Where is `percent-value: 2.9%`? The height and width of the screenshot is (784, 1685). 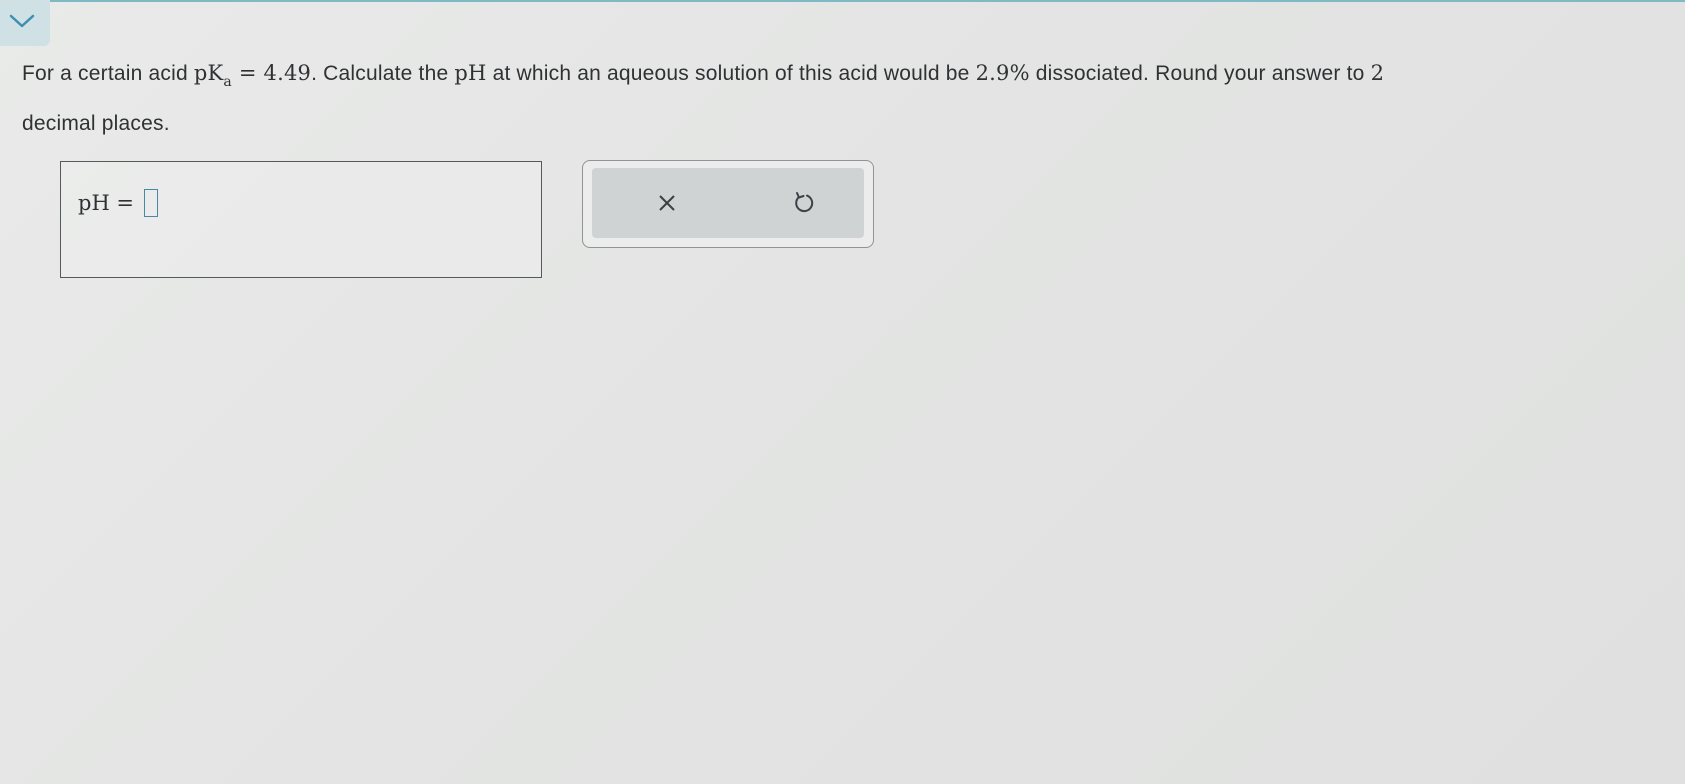 percent-value: 2.9% is located at coordinates (1002, 73).